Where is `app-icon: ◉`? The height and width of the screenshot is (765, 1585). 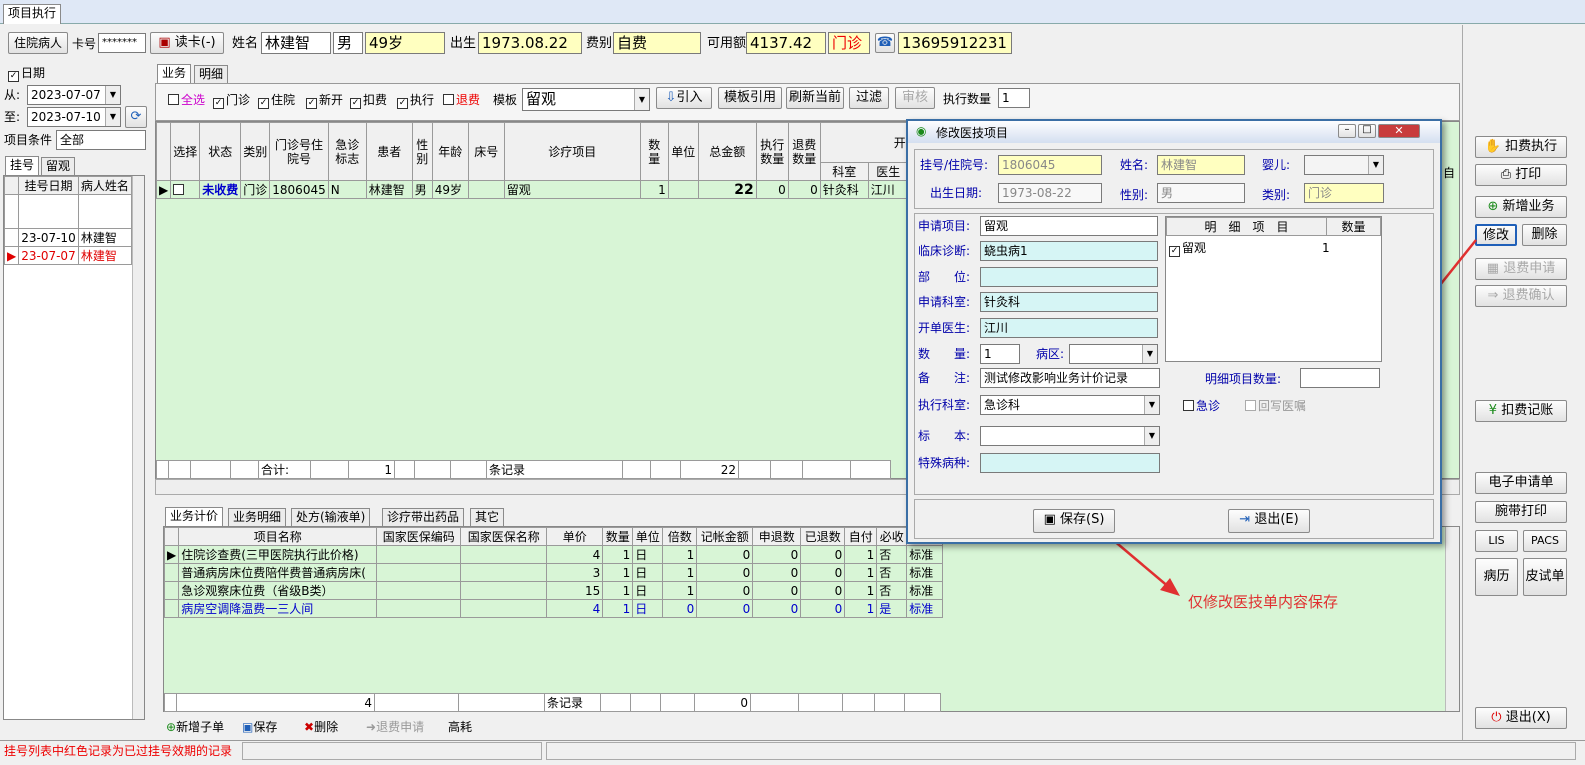 app-icon: ◉ is located at coordinates (921, 131).